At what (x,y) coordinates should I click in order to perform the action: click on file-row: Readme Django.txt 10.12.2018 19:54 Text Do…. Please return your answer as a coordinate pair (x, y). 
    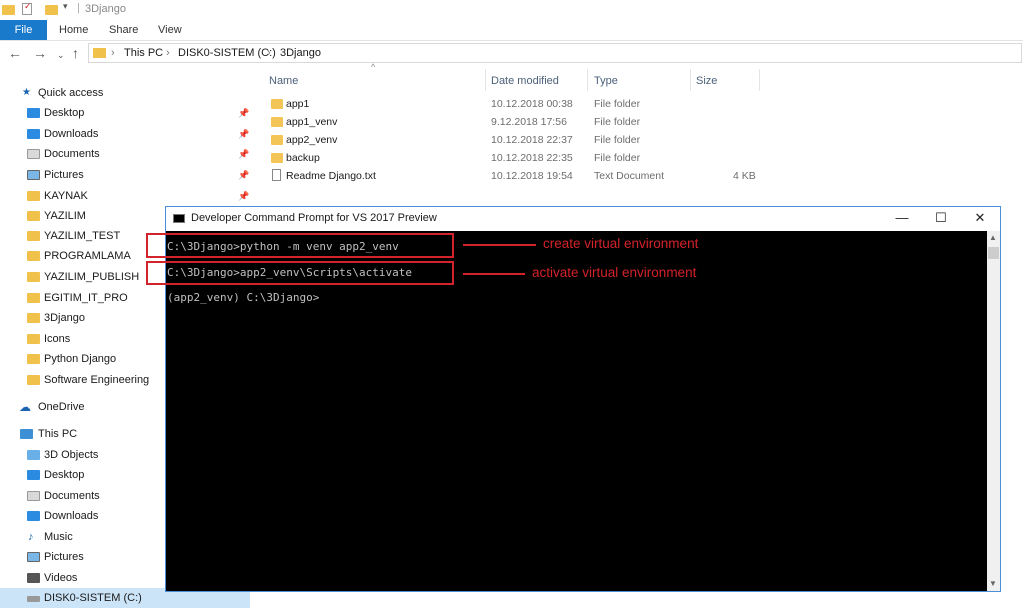
    Looking at the image, I should click on (518, 176).